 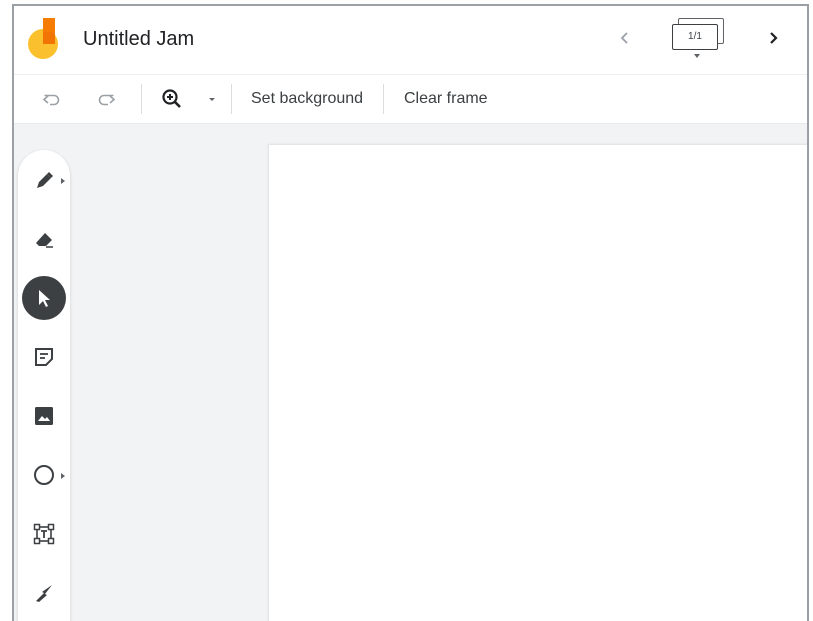 I want to click on zoom-dropdown-icon, so click(x=212, y=99).